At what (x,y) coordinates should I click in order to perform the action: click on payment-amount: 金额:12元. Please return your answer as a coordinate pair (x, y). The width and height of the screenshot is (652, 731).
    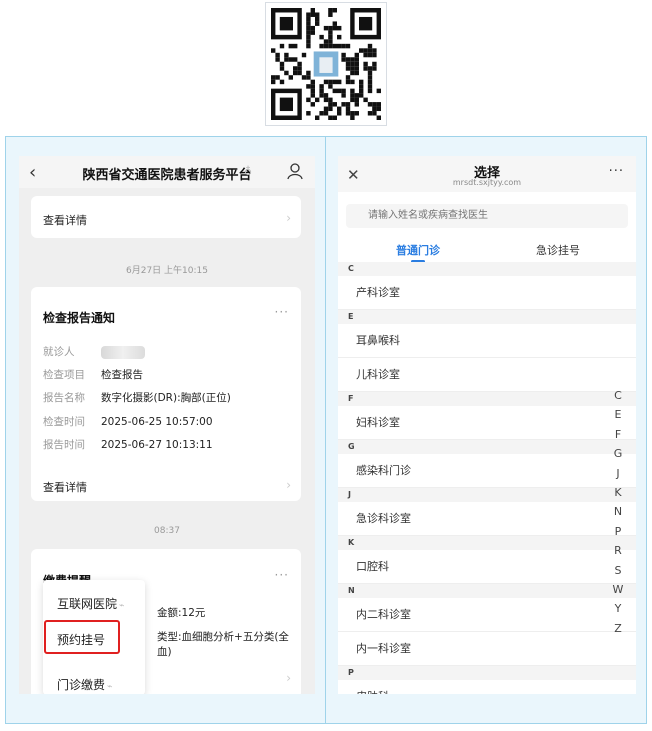
    Looking at the image, I should click on (181, 613).